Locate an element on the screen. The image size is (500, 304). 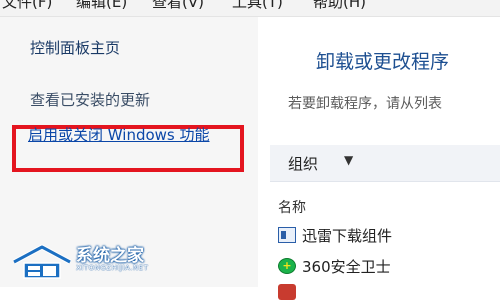
control-panel-home-link: 控制面板主页 is located at coordinates (75, 47).